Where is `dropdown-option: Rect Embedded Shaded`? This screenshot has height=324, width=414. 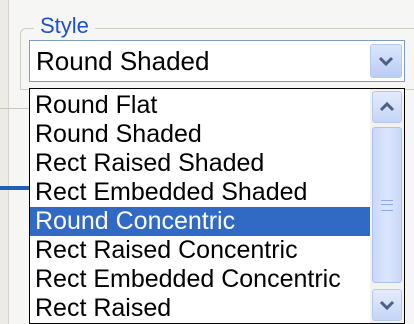 dropdown-option: Rect Embedded Shaded is located at coordinates (201, 192).